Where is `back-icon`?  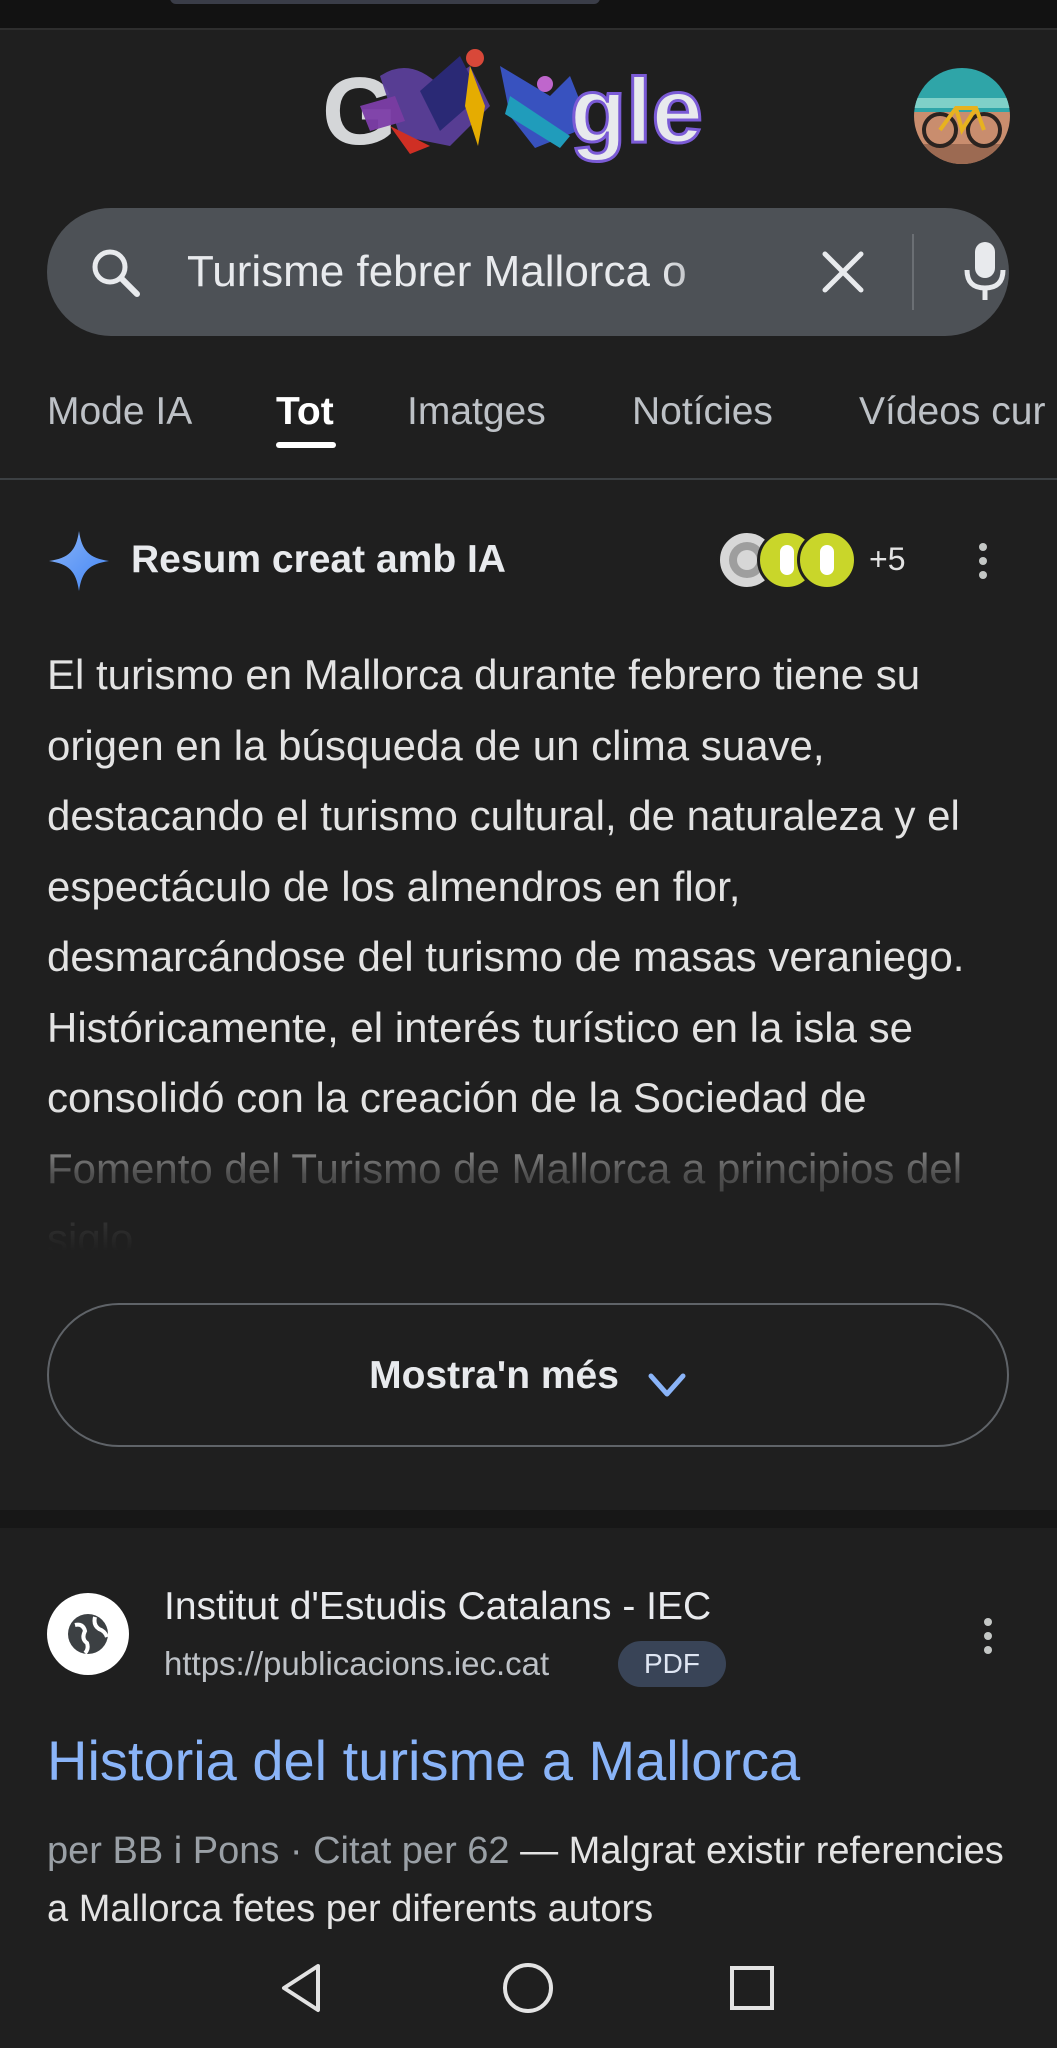 back-icon is located at coordinates (302, 1988).